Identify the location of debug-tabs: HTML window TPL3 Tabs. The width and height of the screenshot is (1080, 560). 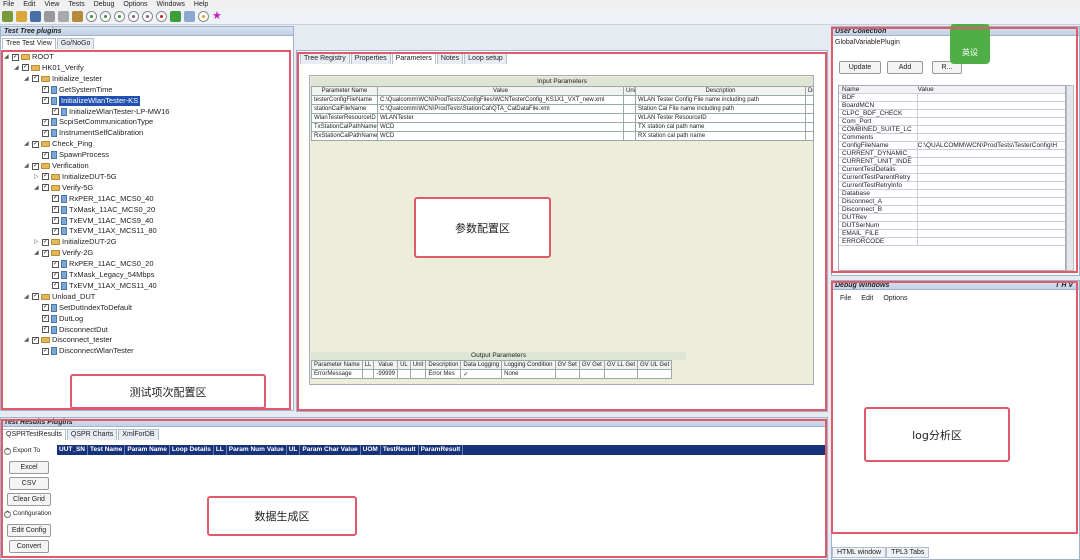
(881, 552).